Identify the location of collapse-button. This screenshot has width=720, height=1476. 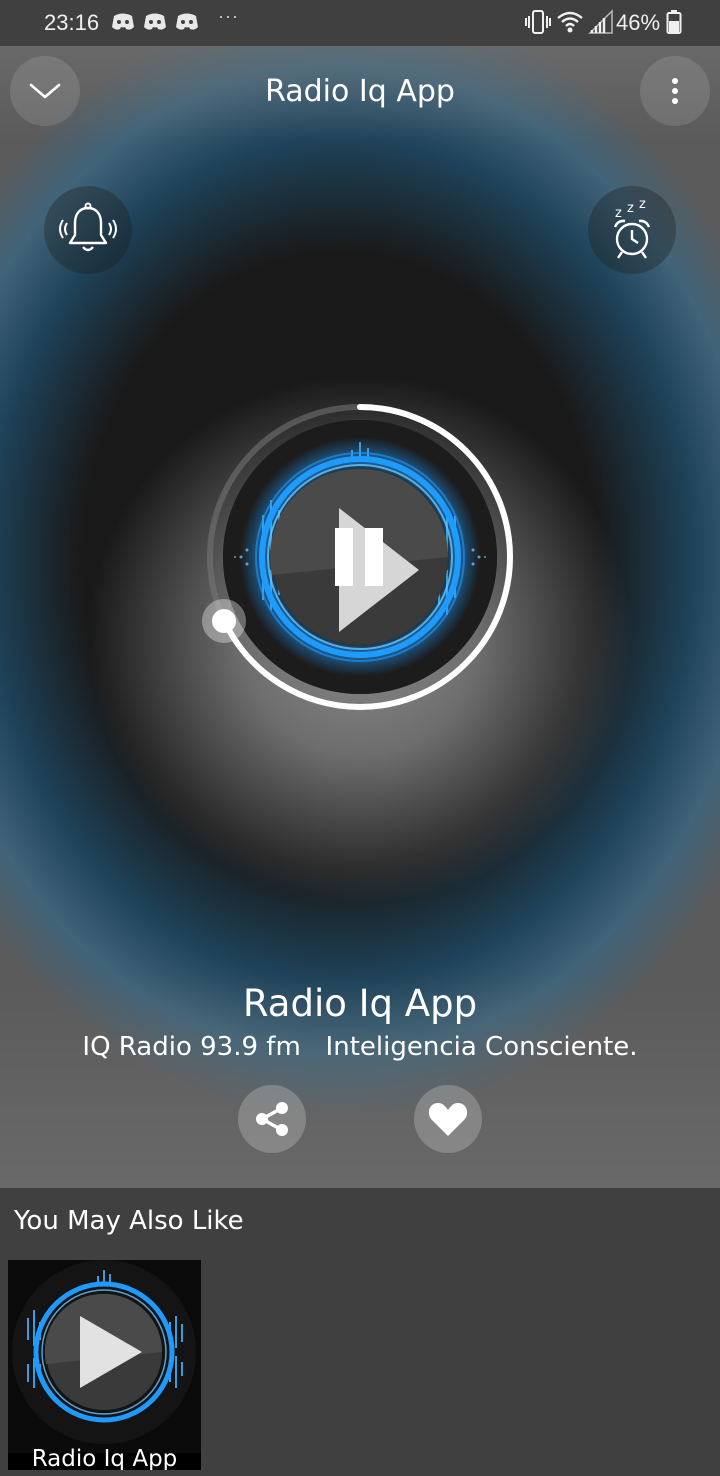
(45, 91).